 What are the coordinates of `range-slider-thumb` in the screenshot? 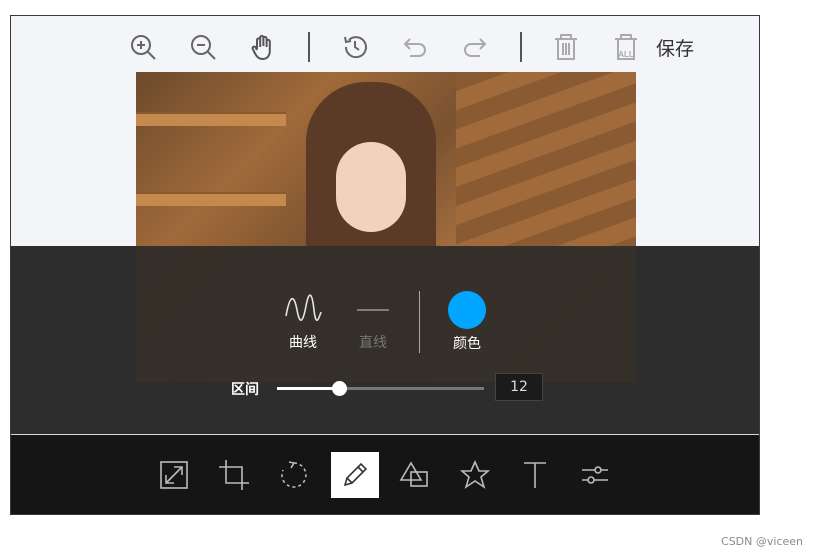 It's located at (340, 388).